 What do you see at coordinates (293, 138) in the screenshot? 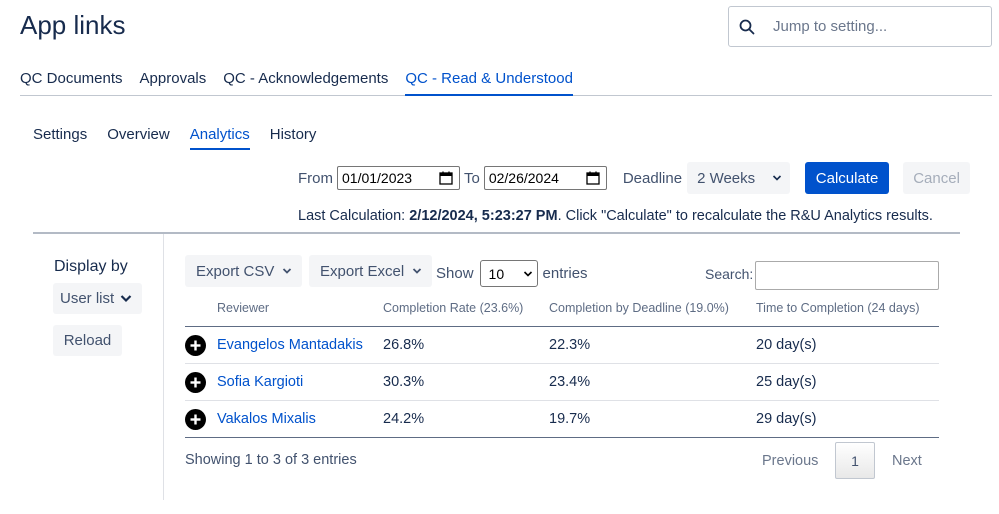
I see `tab-history: History` at bounding box center [293, 138].